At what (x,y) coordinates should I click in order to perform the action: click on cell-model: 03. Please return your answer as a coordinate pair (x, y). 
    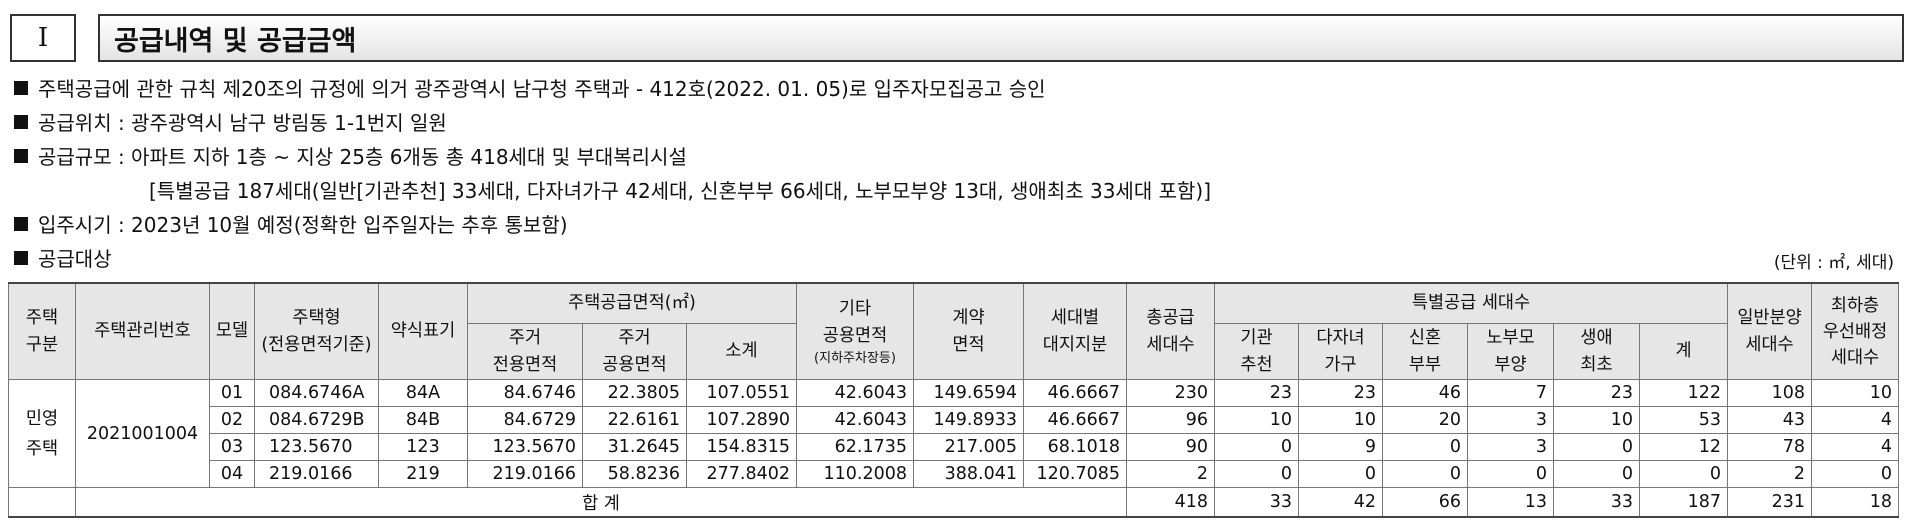
    Looking at the image, I should click on (232, 447).